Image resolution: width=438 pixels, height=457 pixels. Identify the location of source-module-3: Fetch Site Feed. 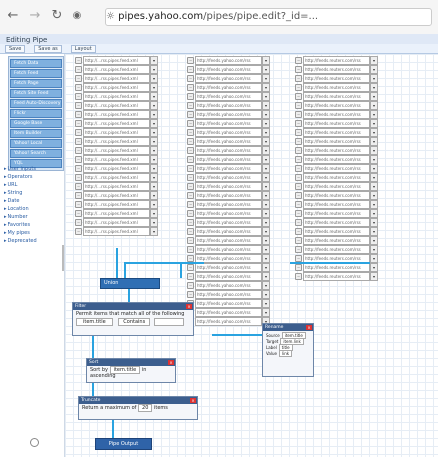
(36, 93).